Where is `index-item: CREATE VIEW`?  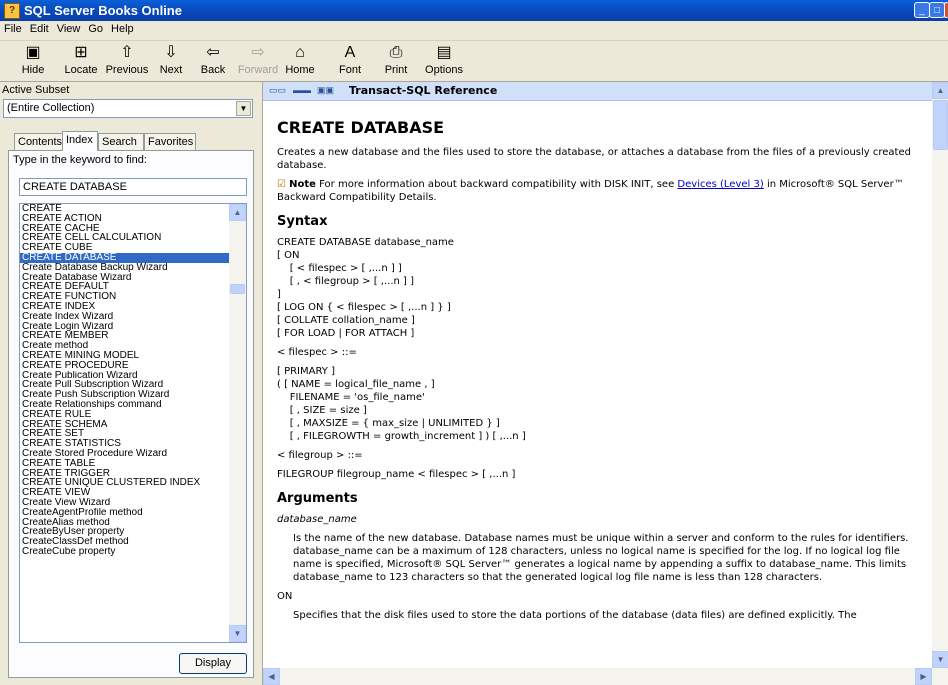
index-item: CREATE VIEW is located at coordinates (125, 493).